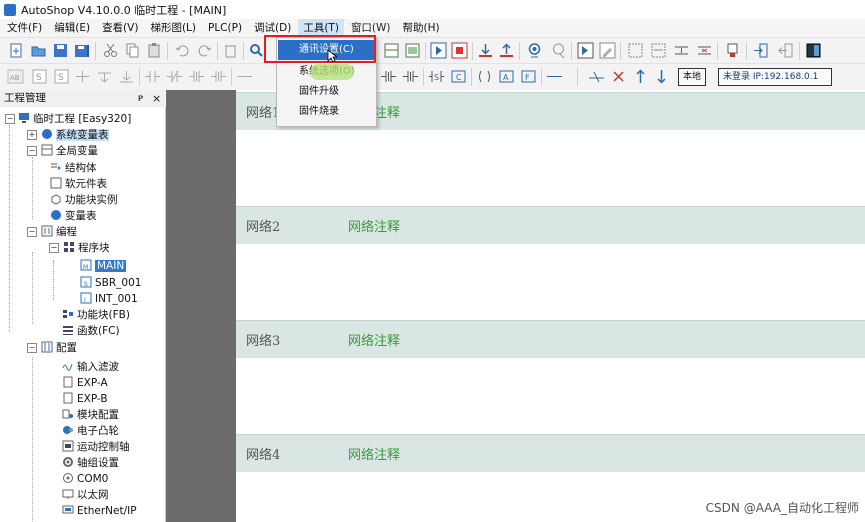 The height and width of the screenshot is (522, 865). I want to click on search-icon, so click(256, 50).